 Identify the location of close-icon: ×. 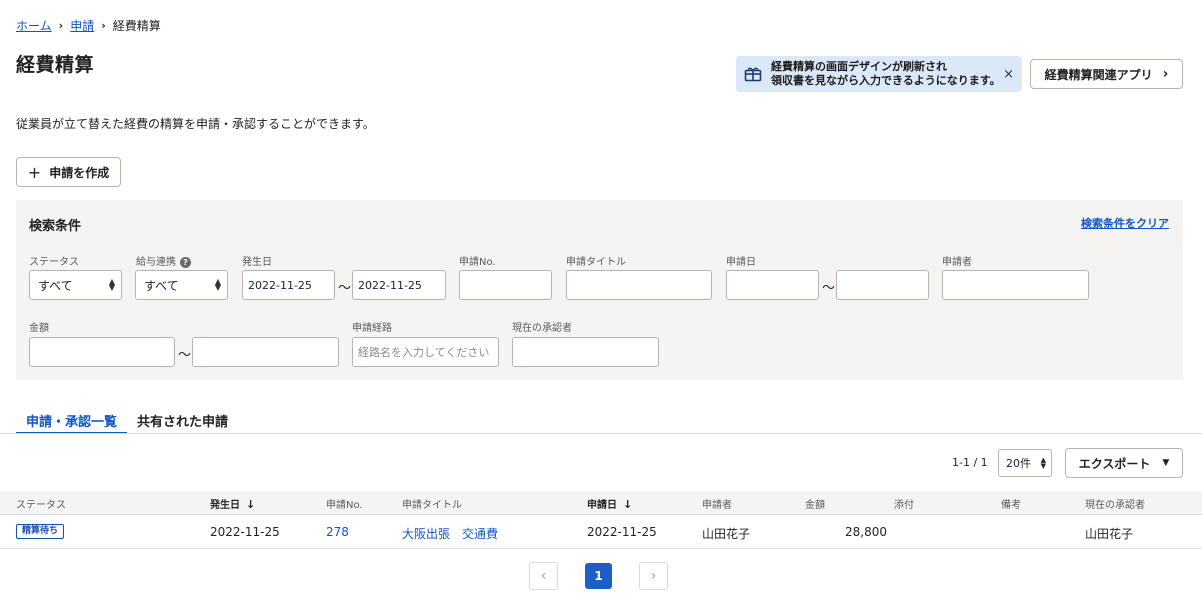
(1008, 74).